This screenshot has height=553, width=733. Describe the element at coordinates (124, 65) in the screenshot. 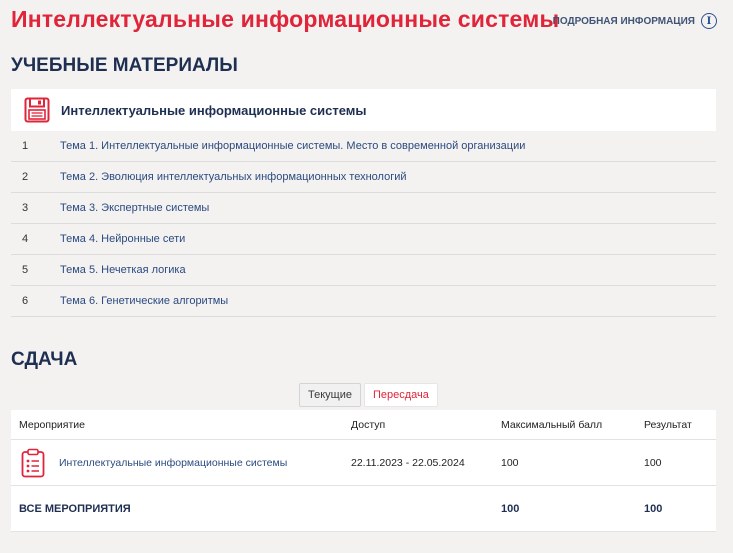

I see `materials-section-title: УЧЕБНЫЕ МАТЕРИАЛЫ` at that location.